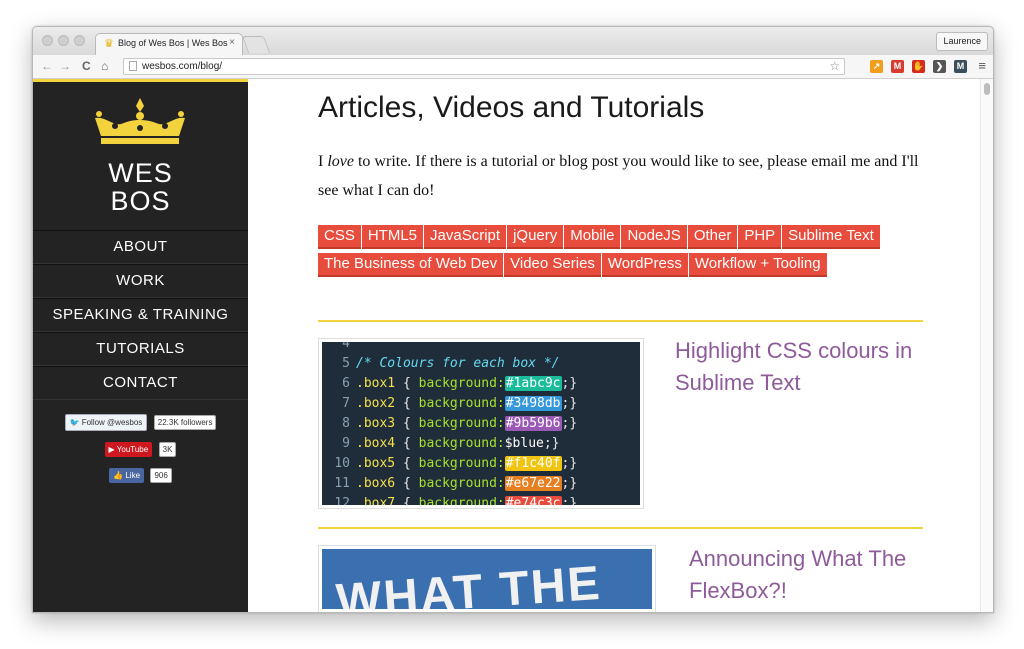  I want to click on youtube-label: YouTube, so click(132, 450).